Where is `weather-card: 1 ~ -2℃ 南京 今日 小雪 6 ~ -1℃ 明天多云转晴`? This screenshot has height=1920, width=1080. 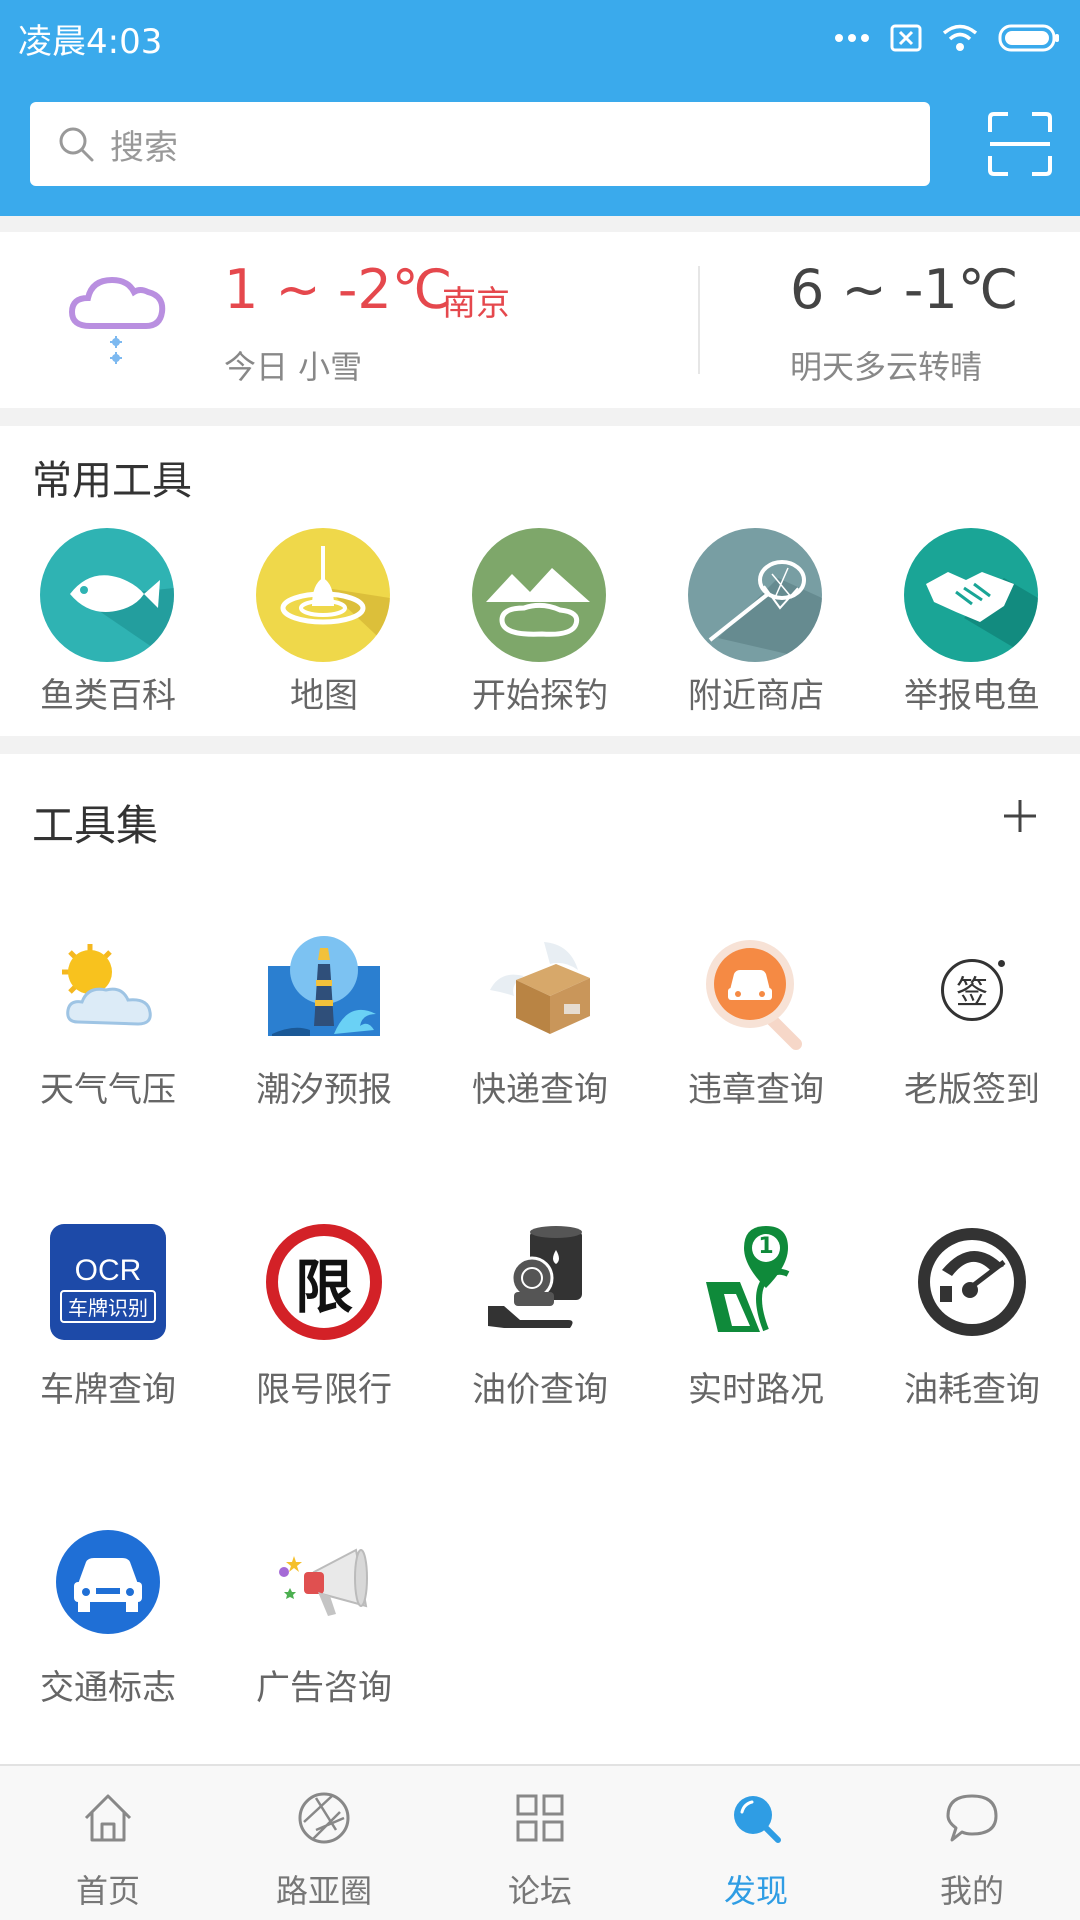 weather-card: 1 ~ -2℃ 南京 今日 小雪 6 ~ -1℃ 明天多云转晴 is located at coordinates (540, 320).